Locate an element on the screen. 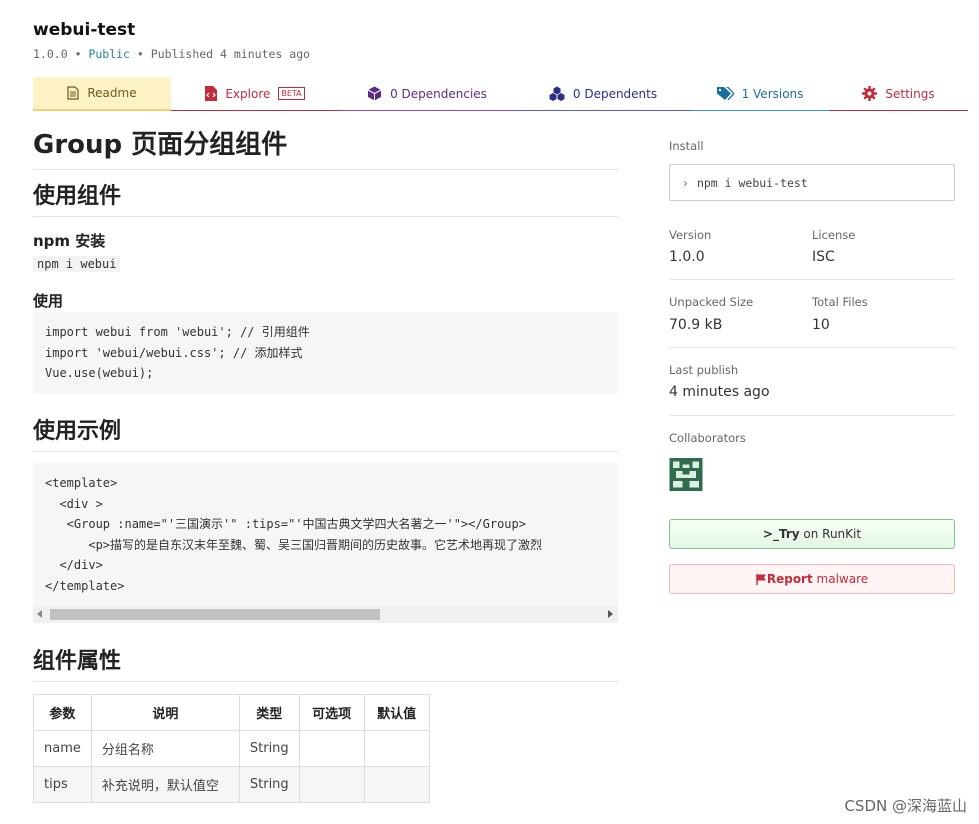 Image resolution: width=979 pixels, height=824 pixels. runkit-rest-label: on RunKit is located at coordinates (830, 534).